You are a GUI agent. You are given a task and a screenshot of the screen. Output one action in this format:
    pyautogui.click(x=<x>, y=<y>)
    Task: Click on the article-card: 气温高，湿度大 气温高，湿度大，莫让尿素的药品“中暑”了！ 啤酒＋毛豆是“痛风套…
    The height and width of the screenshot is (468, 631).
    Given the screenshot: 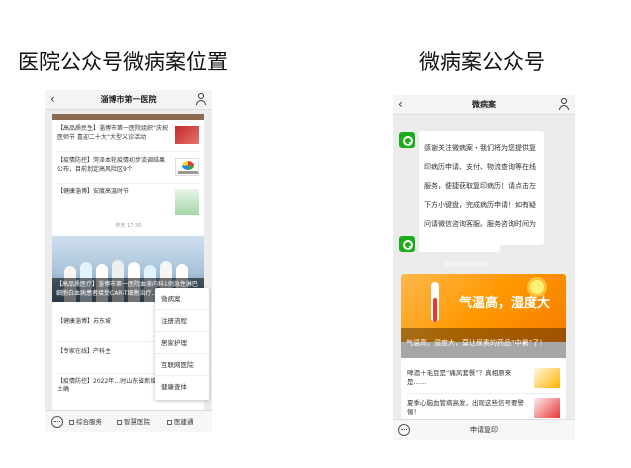 What is the action you would take?
    pyautogui.click(x=483, y=347)
    